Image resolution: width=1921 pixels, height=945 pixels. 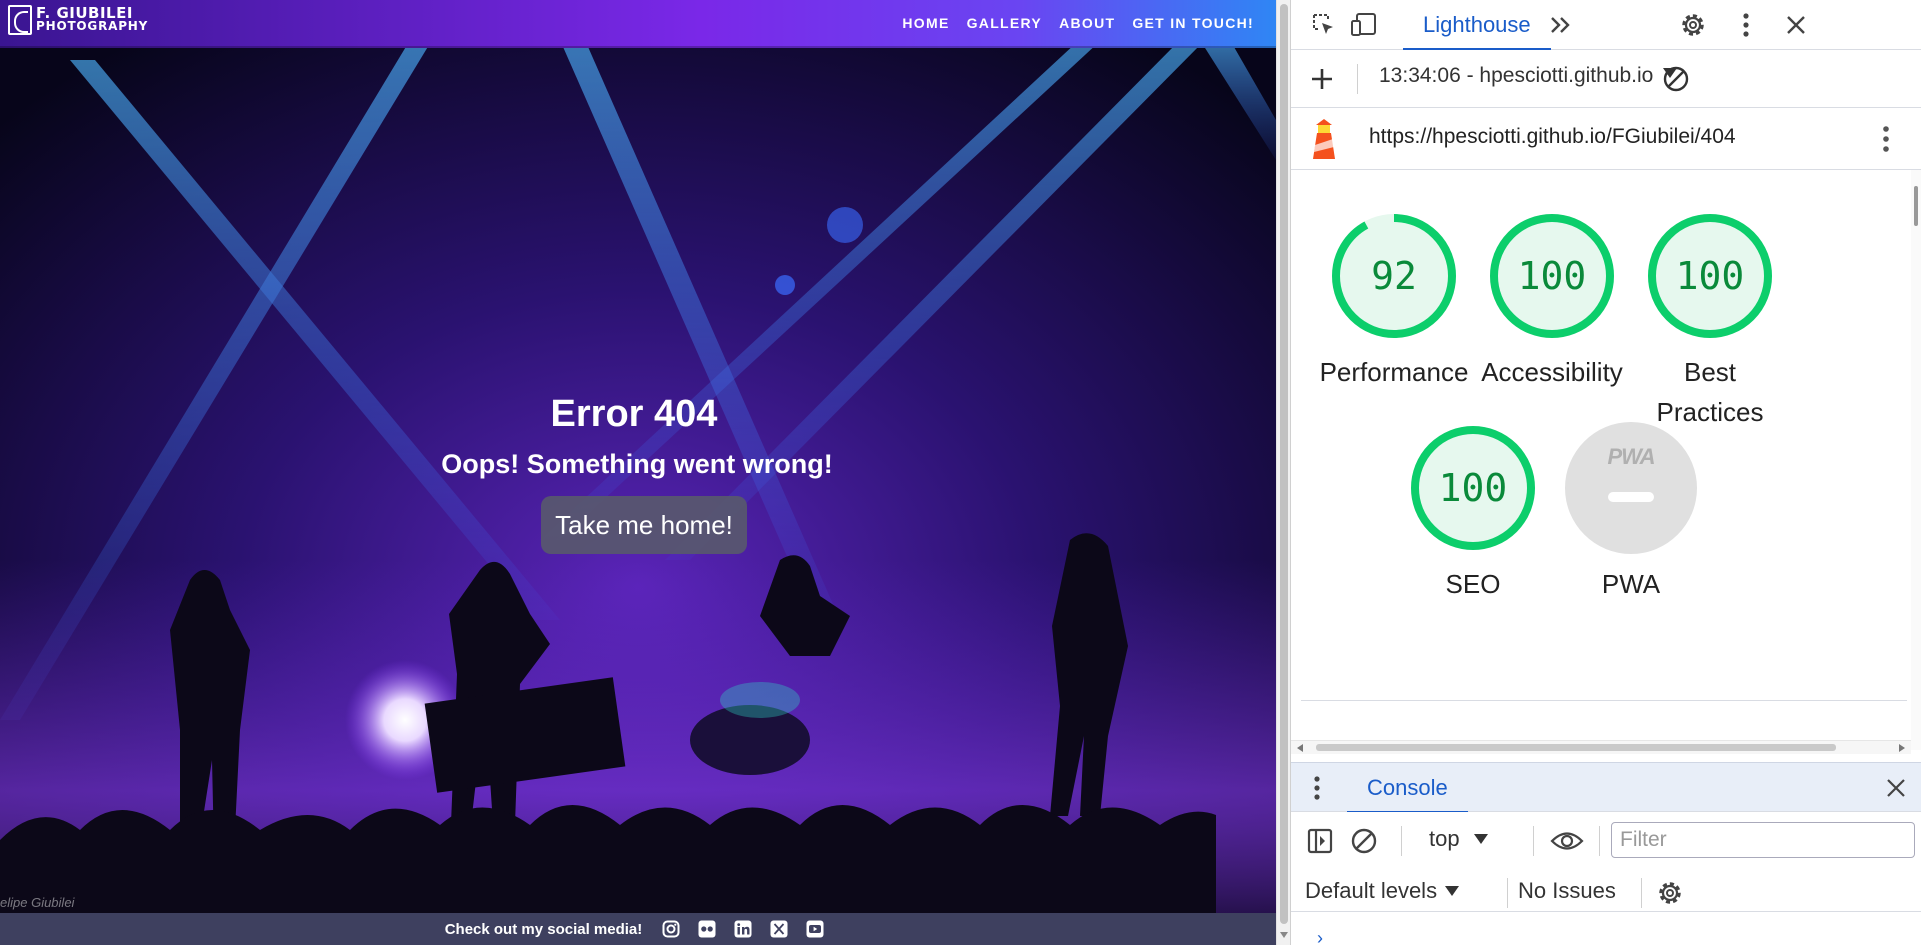 I want to click on page-scroll-thumb, so click(x=1284, y=464).